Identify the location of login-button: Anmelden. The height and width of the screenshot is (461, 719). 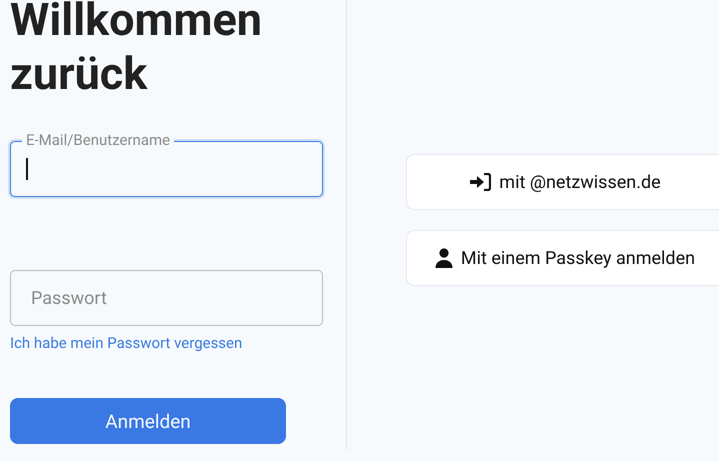
(148, 421).